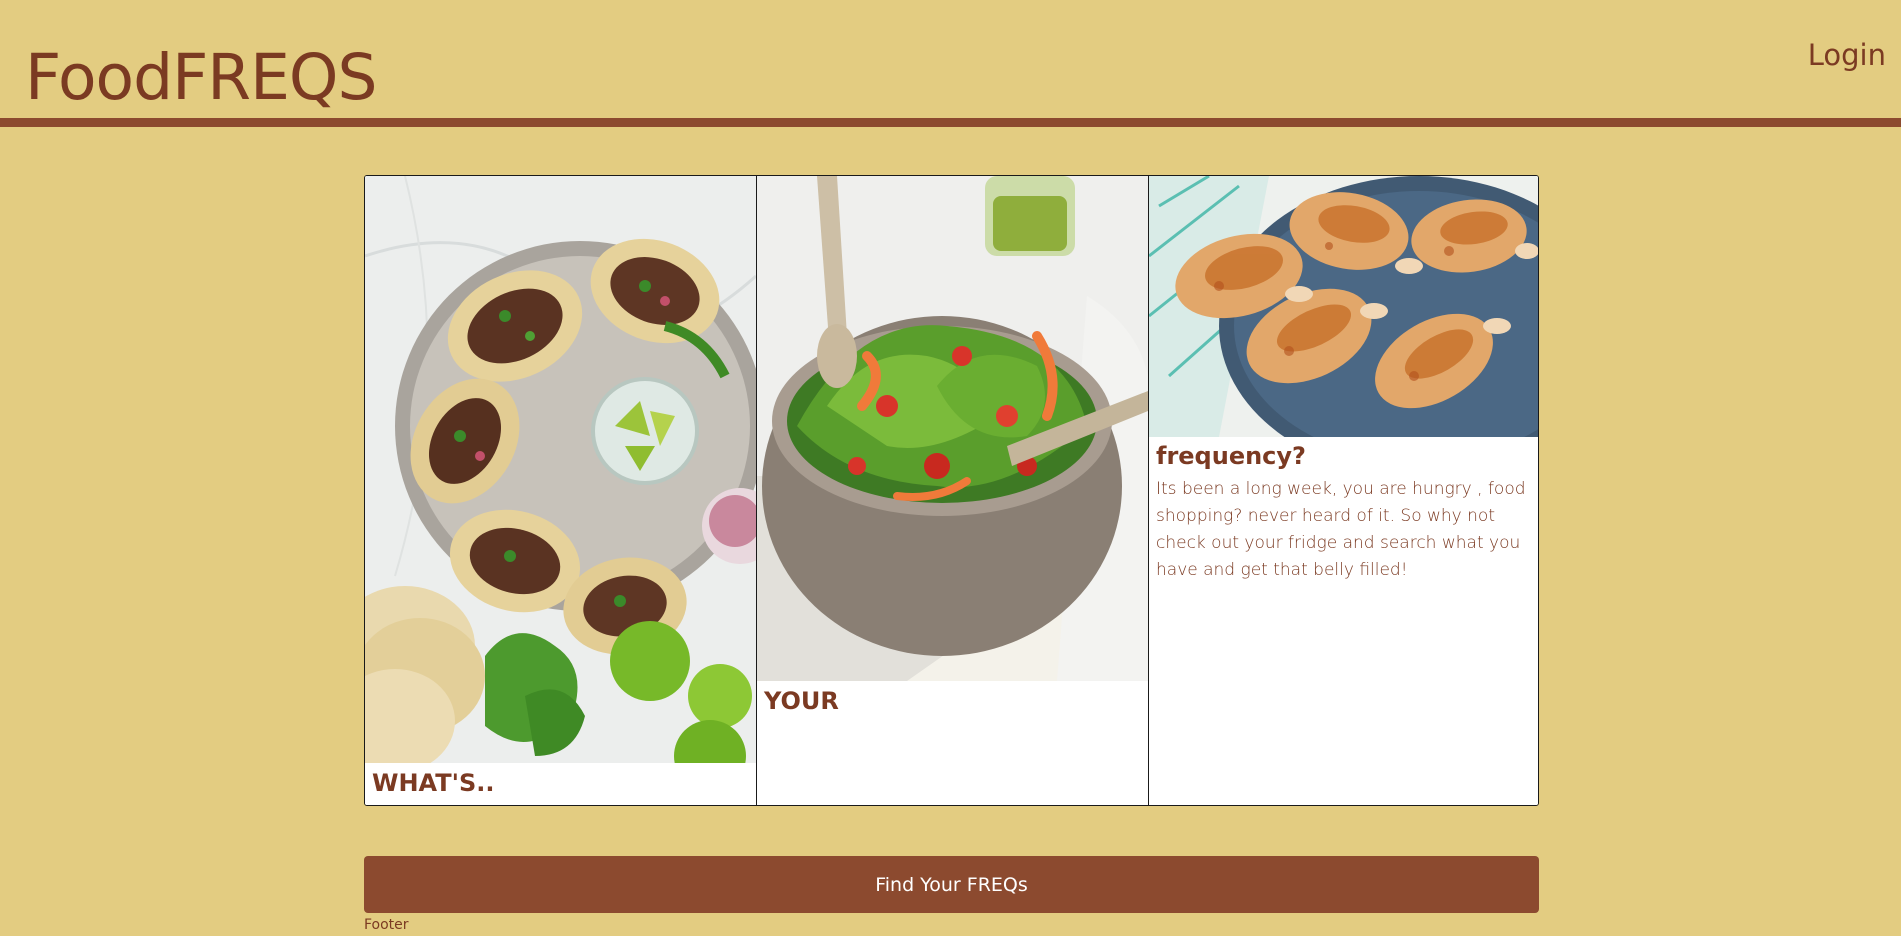  Describe the element at coordinates (950, 63) in the screenshot. I see `navbar: FoodFREQS Login` at that location.